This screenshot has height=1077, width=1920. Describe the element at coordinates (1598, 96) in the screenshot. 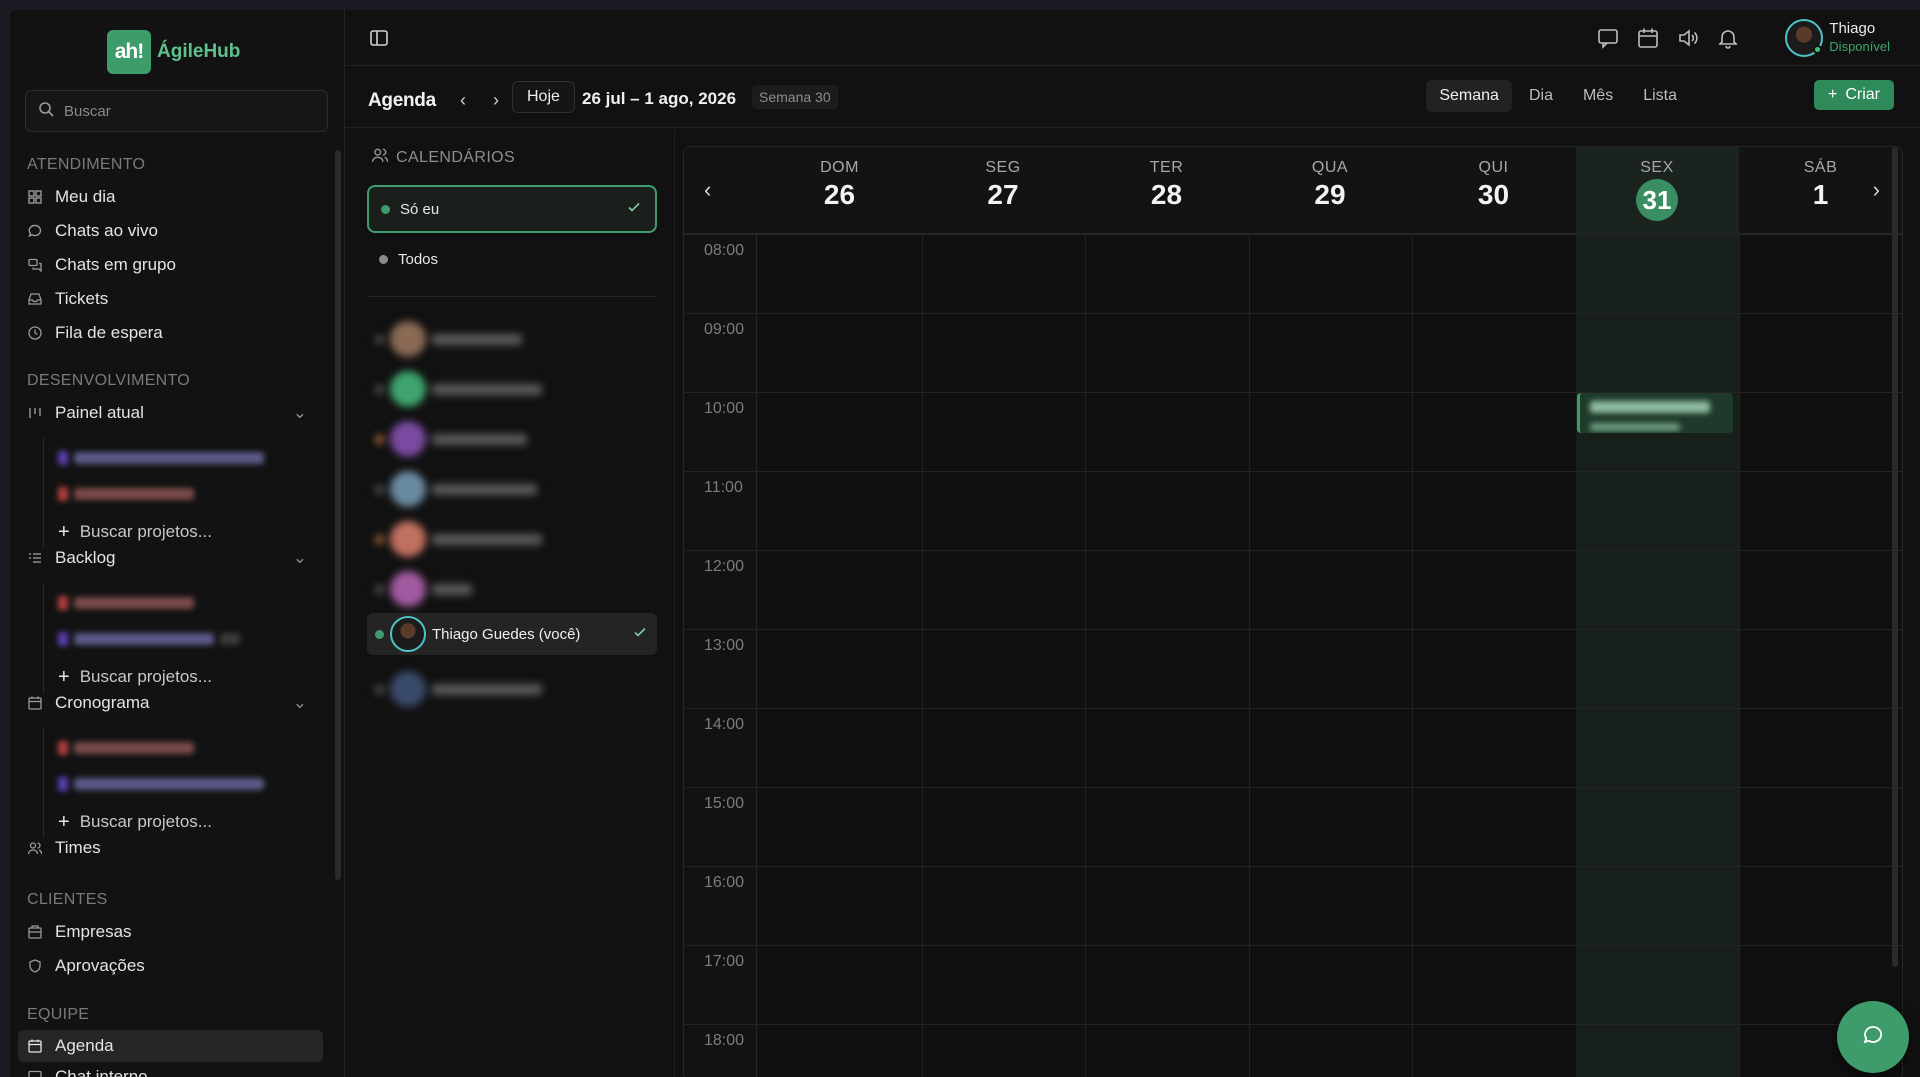

I see `view-mes: Mês` at that location.